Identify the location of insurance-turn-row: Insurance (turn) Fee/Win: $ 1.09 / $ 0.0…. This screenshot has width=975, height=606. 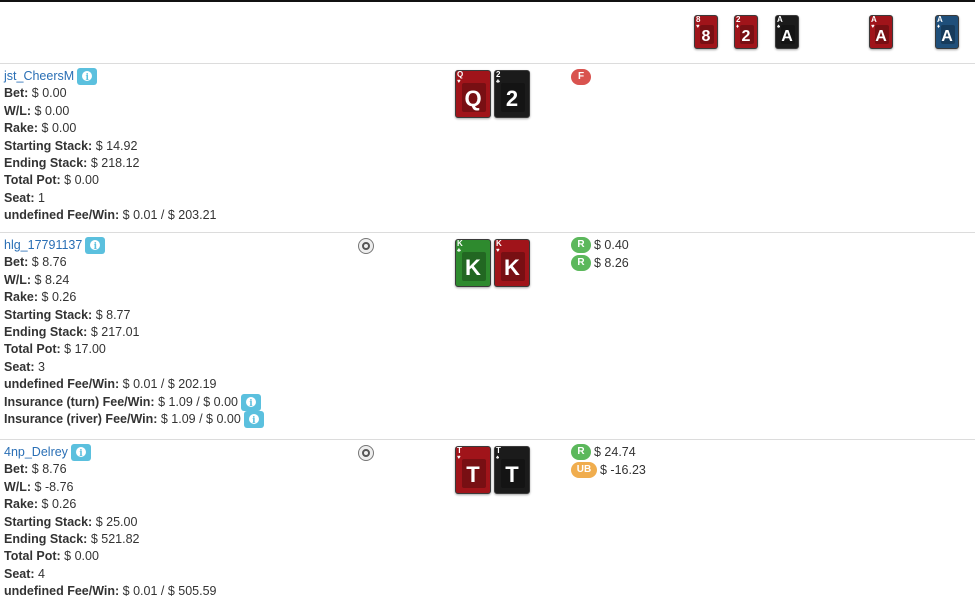
(134, 403).